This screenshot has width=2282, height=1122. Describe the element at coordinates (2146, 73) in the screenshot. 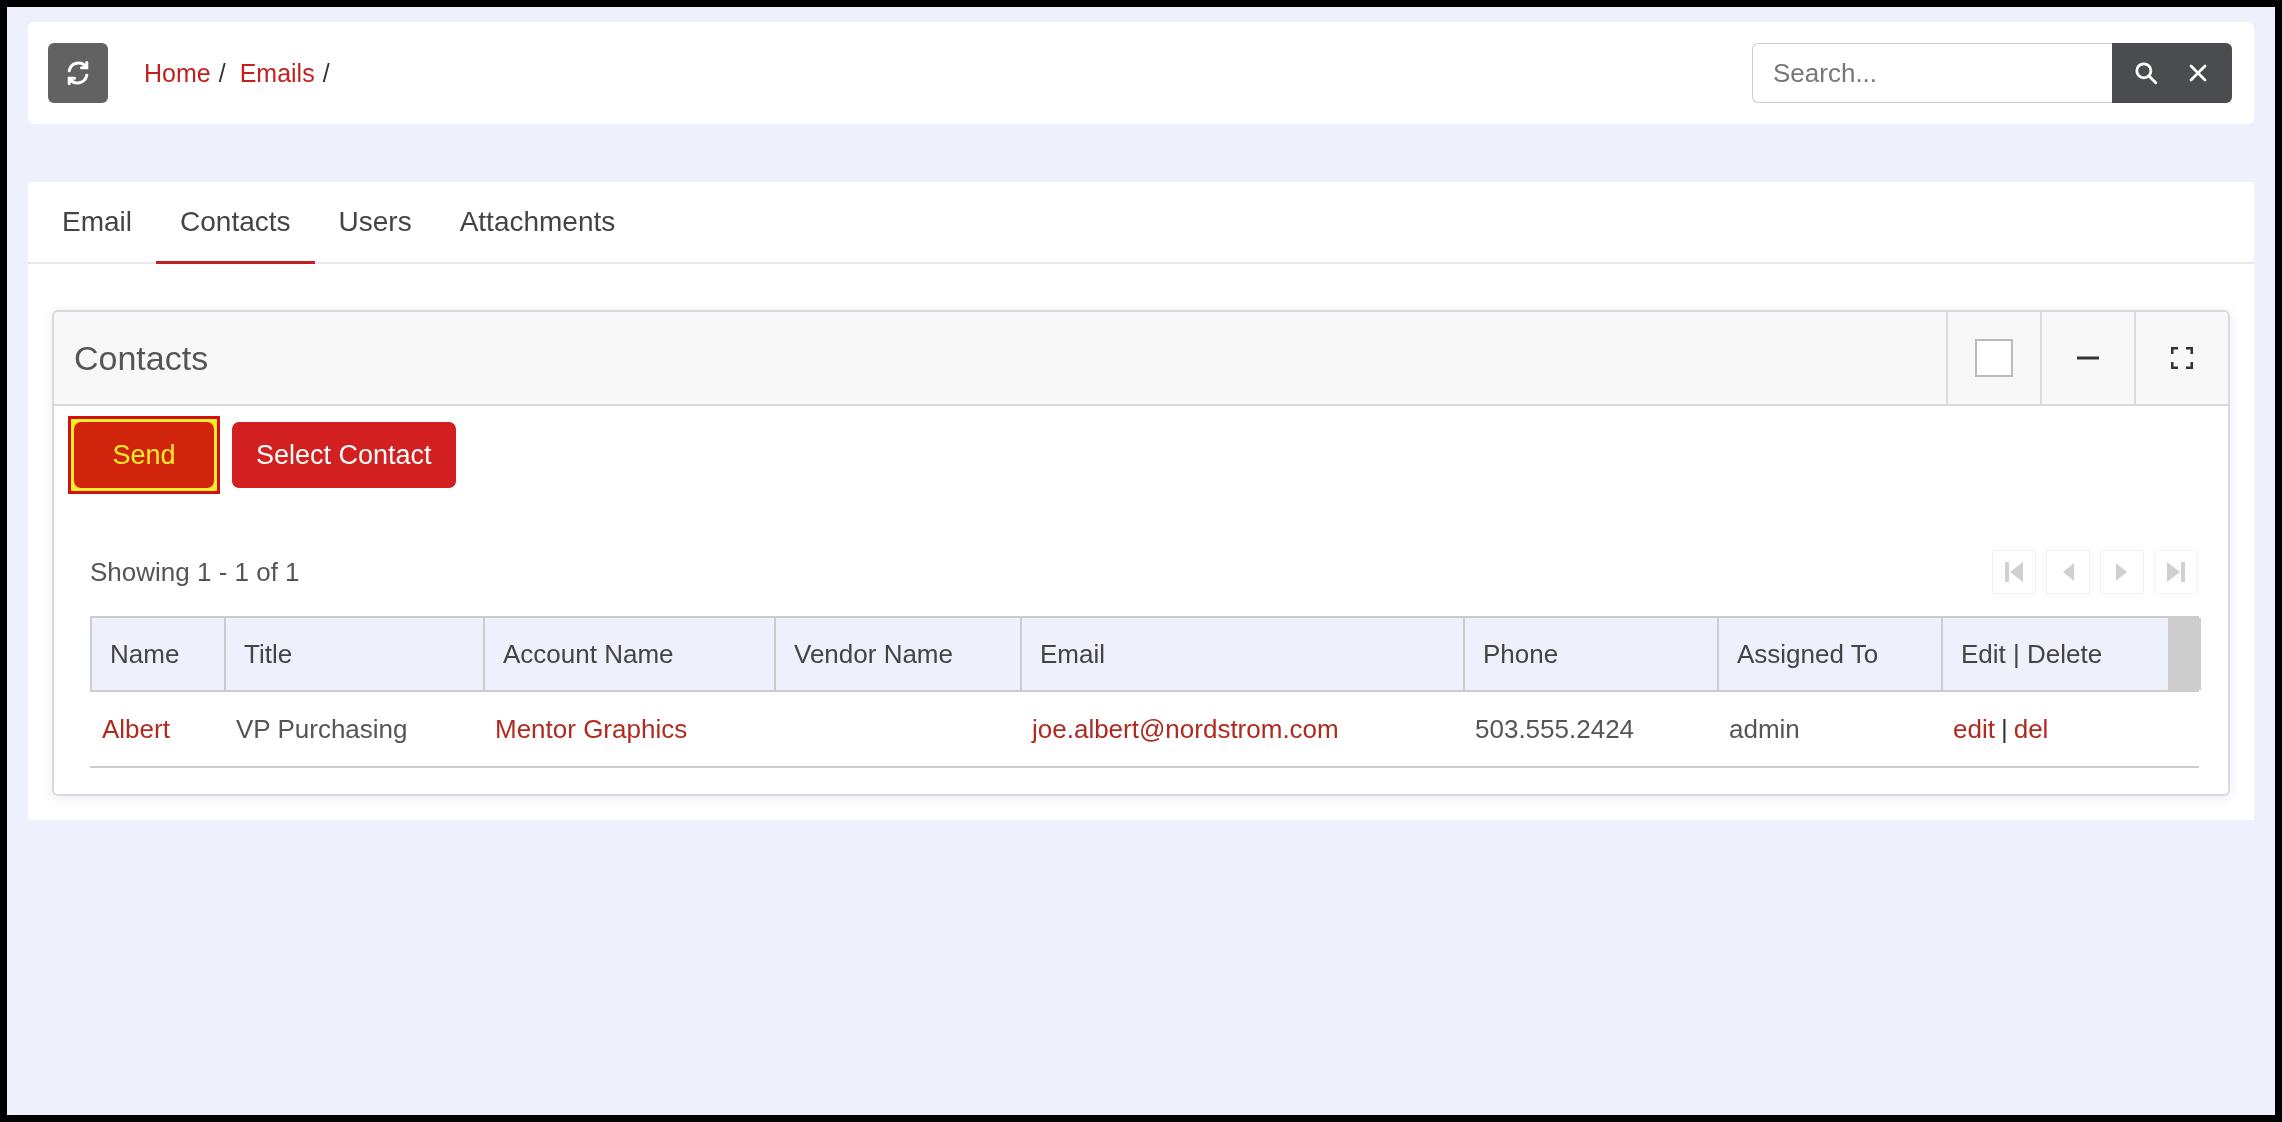

I see `search-icon` at that location.